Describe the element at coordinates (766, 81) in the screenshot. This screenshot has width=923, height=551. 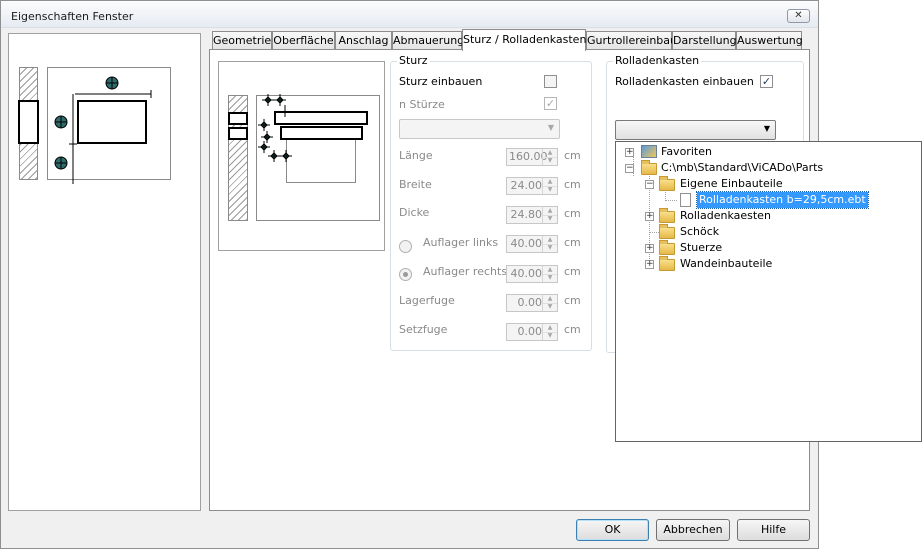
I see `rolladenkasten-einbauen-checkbox: ✓` at that location.